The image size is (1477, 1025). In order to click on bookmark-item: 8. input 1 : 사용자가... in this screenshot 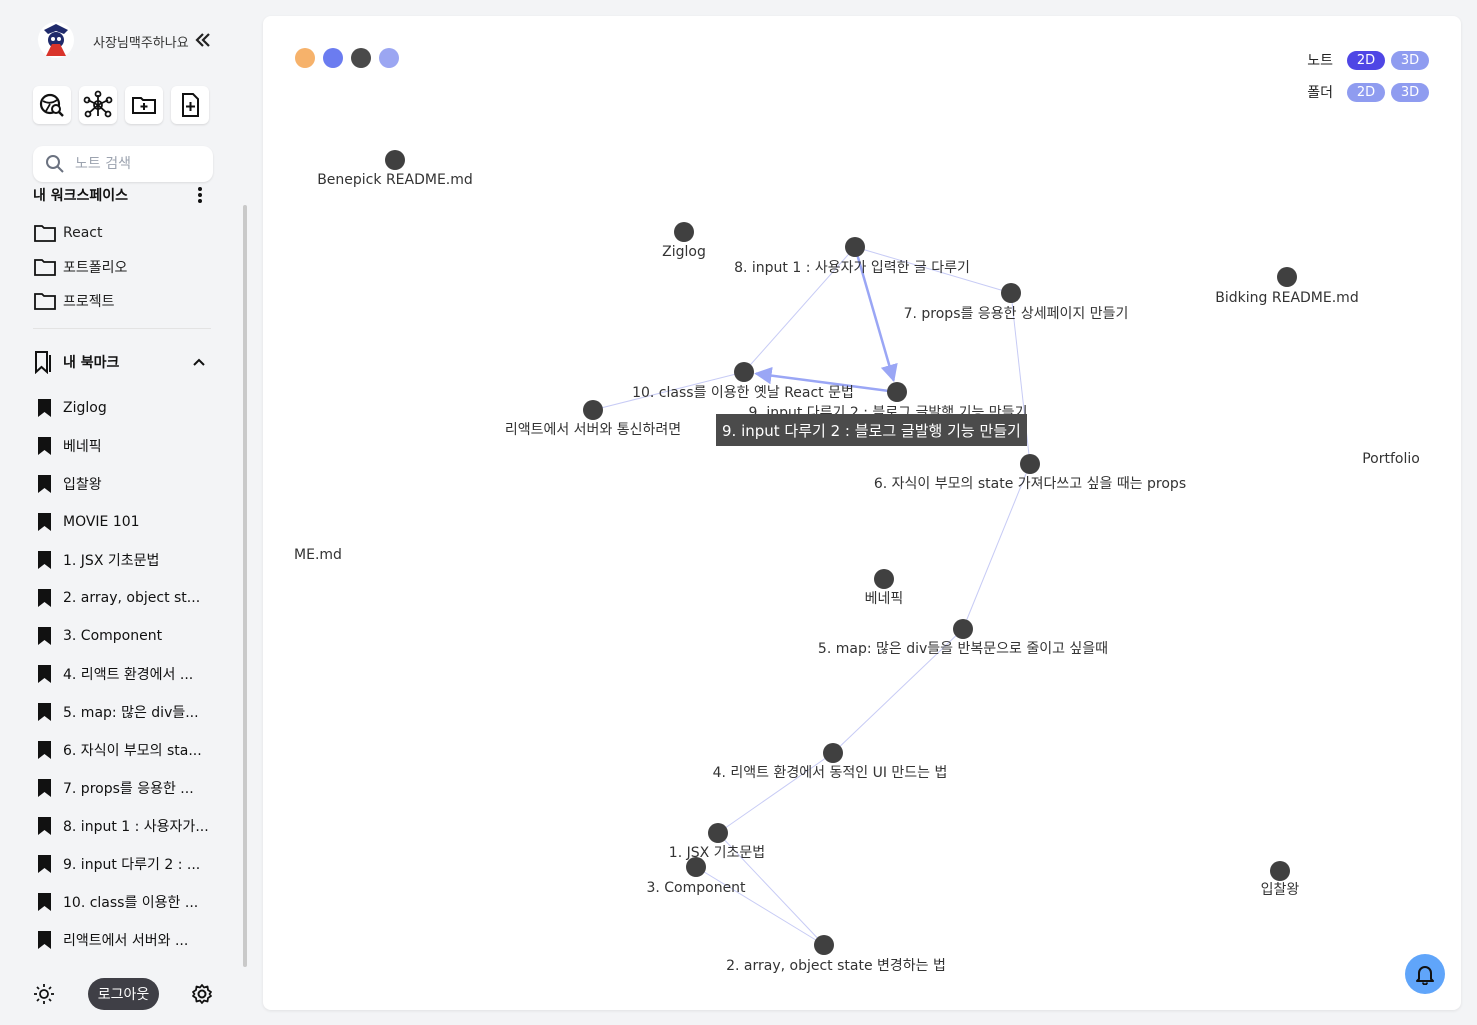, I will do `click(122, 826)`.